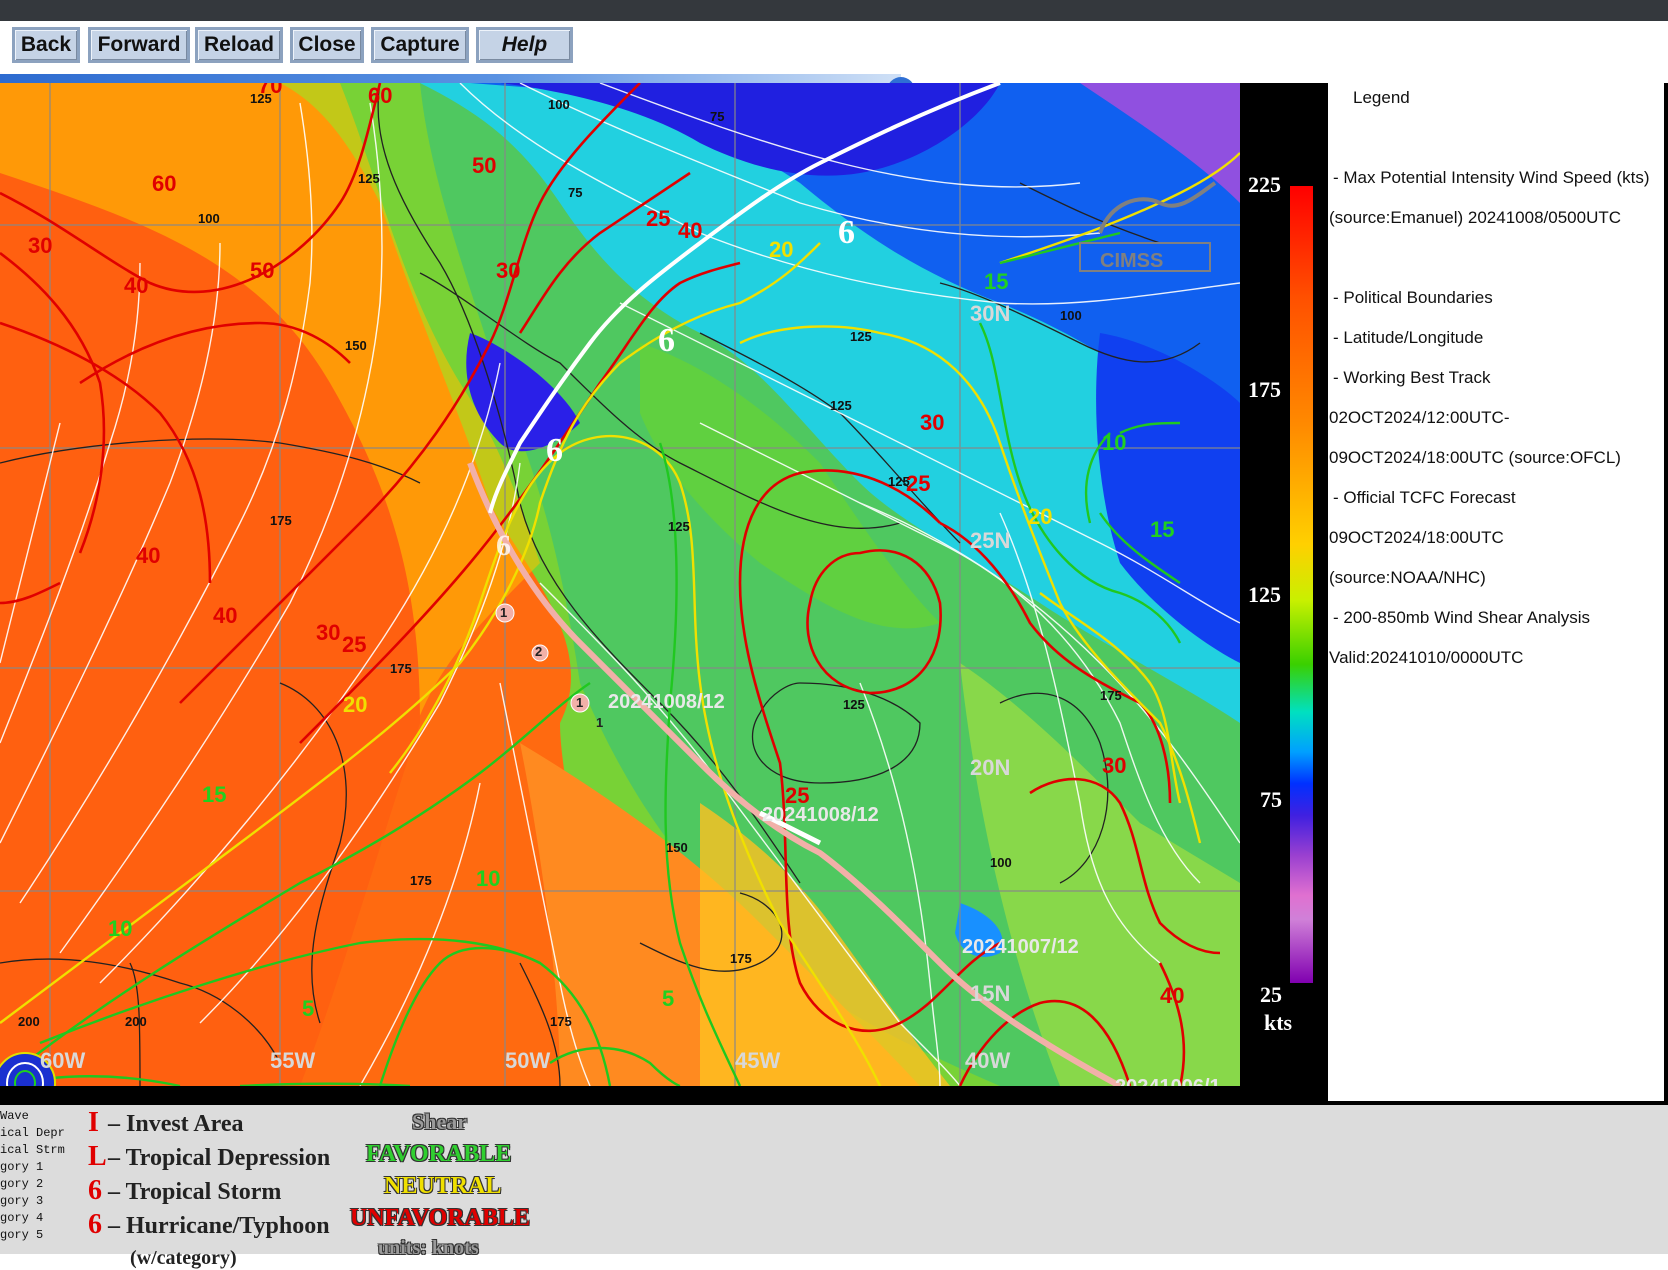 The height and width of the screenshot is (1270, 1668). Describe the element at coordinates (219, 1226) in the screenshot. I see `legend-symbol-label: – Hurricane/Typhoon` at that location.